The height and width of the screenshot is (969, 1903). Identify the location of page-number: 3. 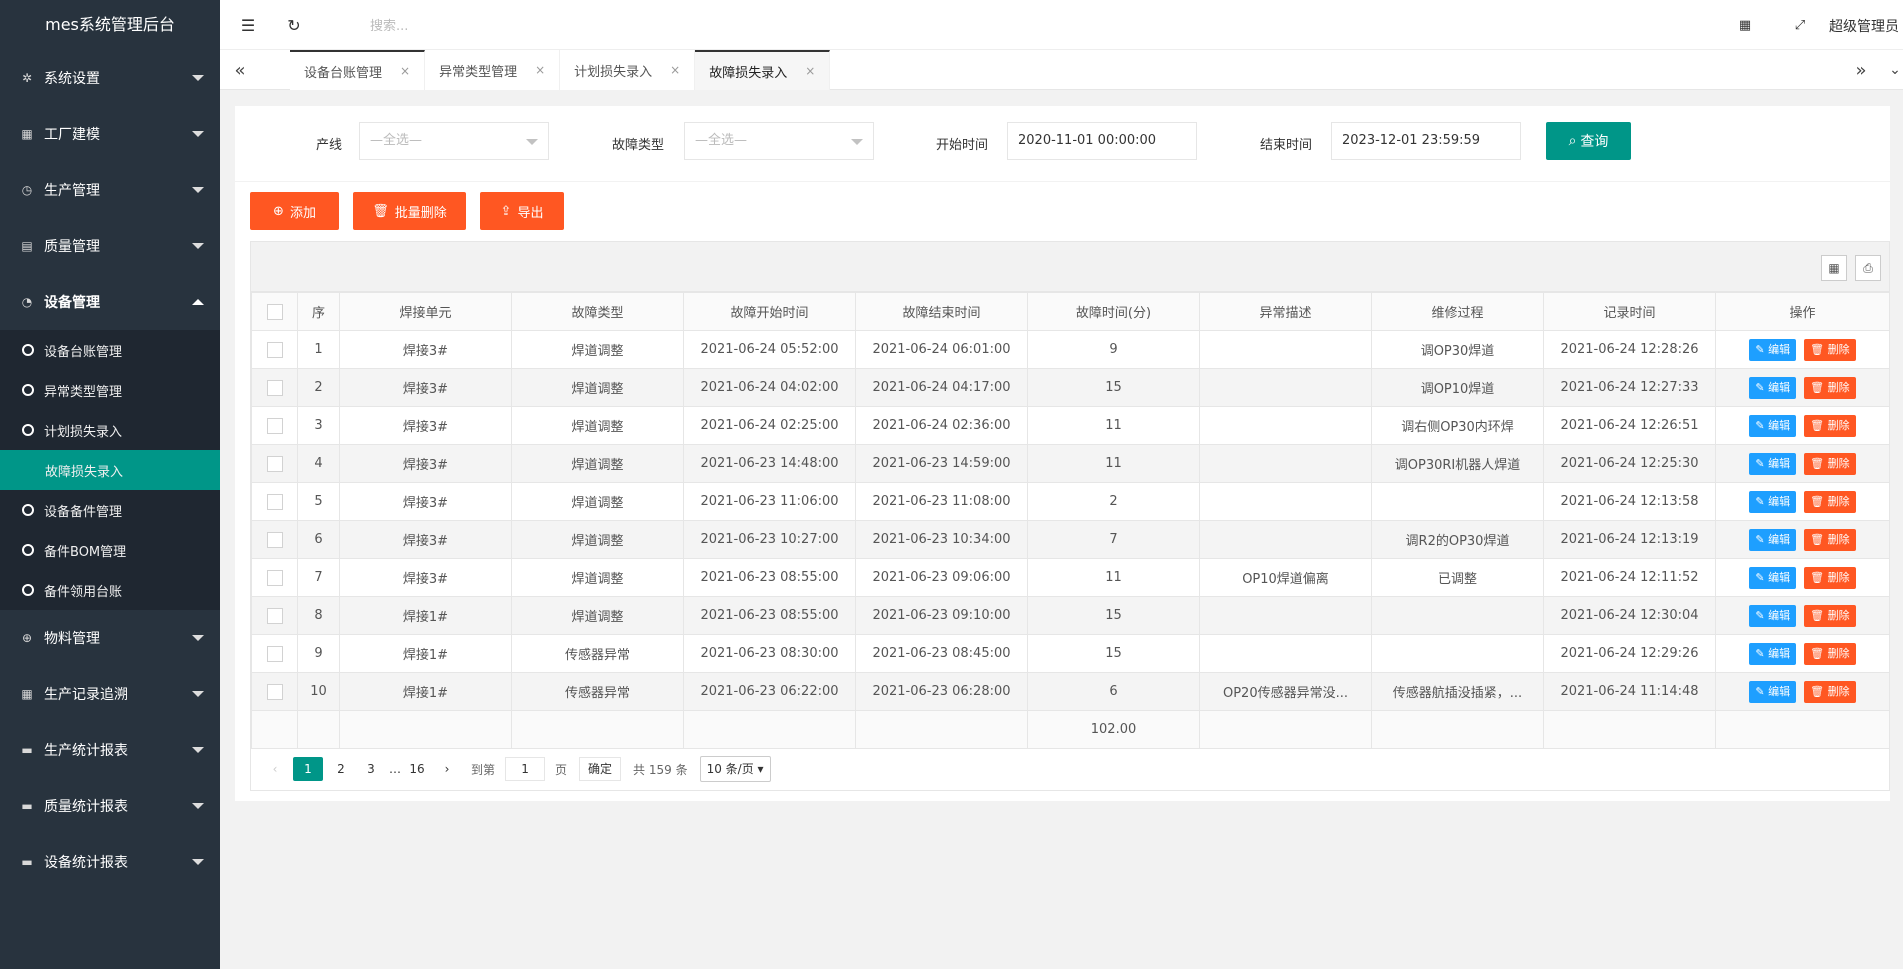
(371, 769).